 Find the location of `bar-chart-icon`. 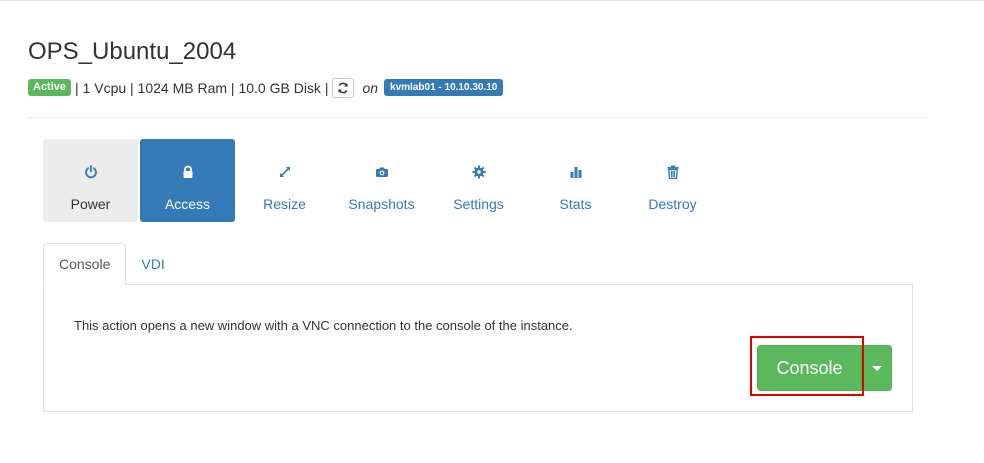

bar-chart-icon is located at coordinates (575, 172).